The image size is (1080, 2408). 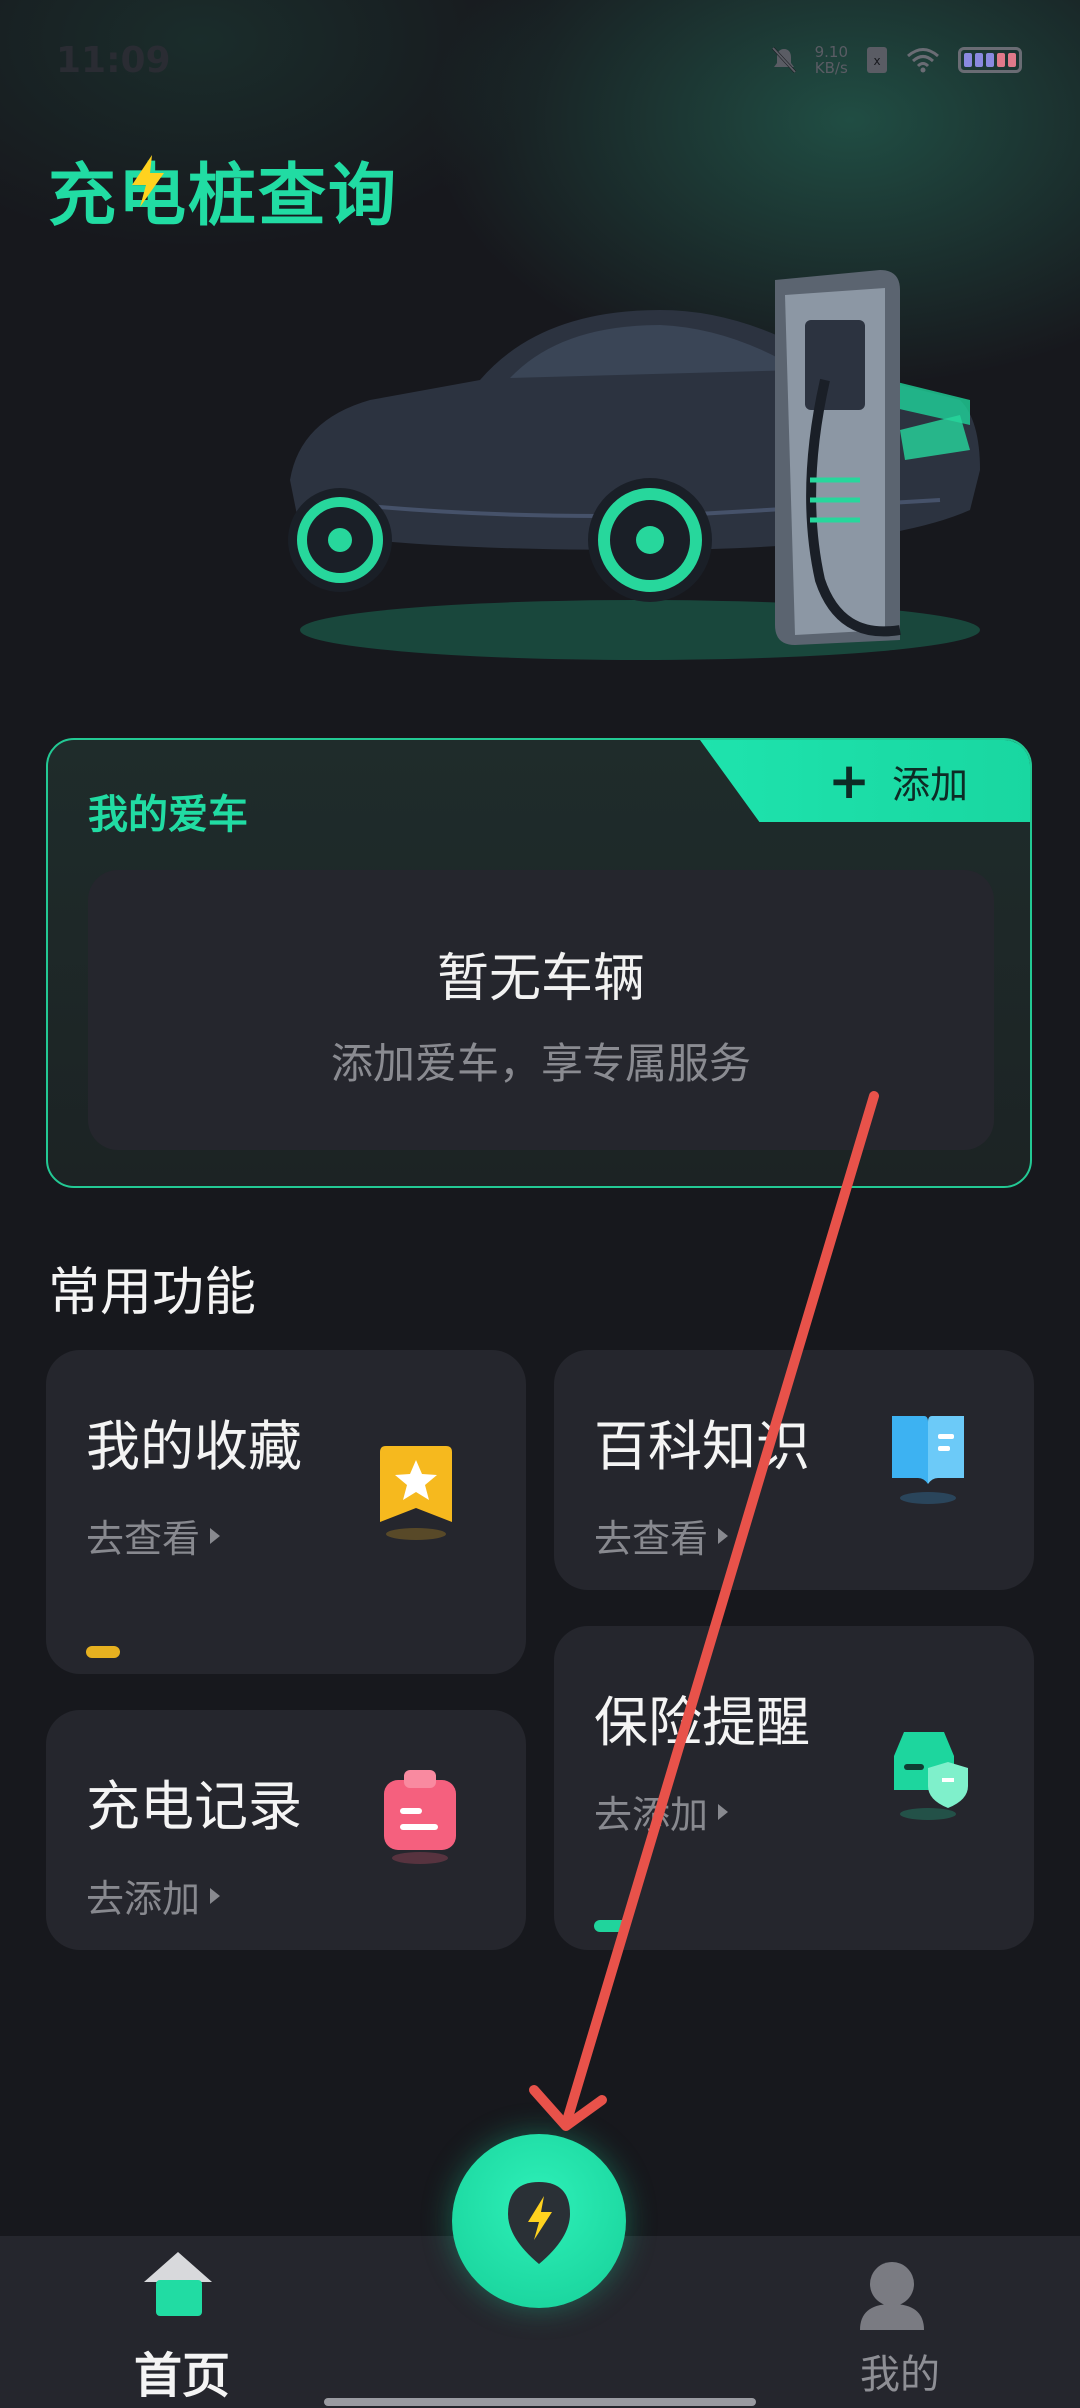 I want to click on user-icon, so click(x=892, y=2294).